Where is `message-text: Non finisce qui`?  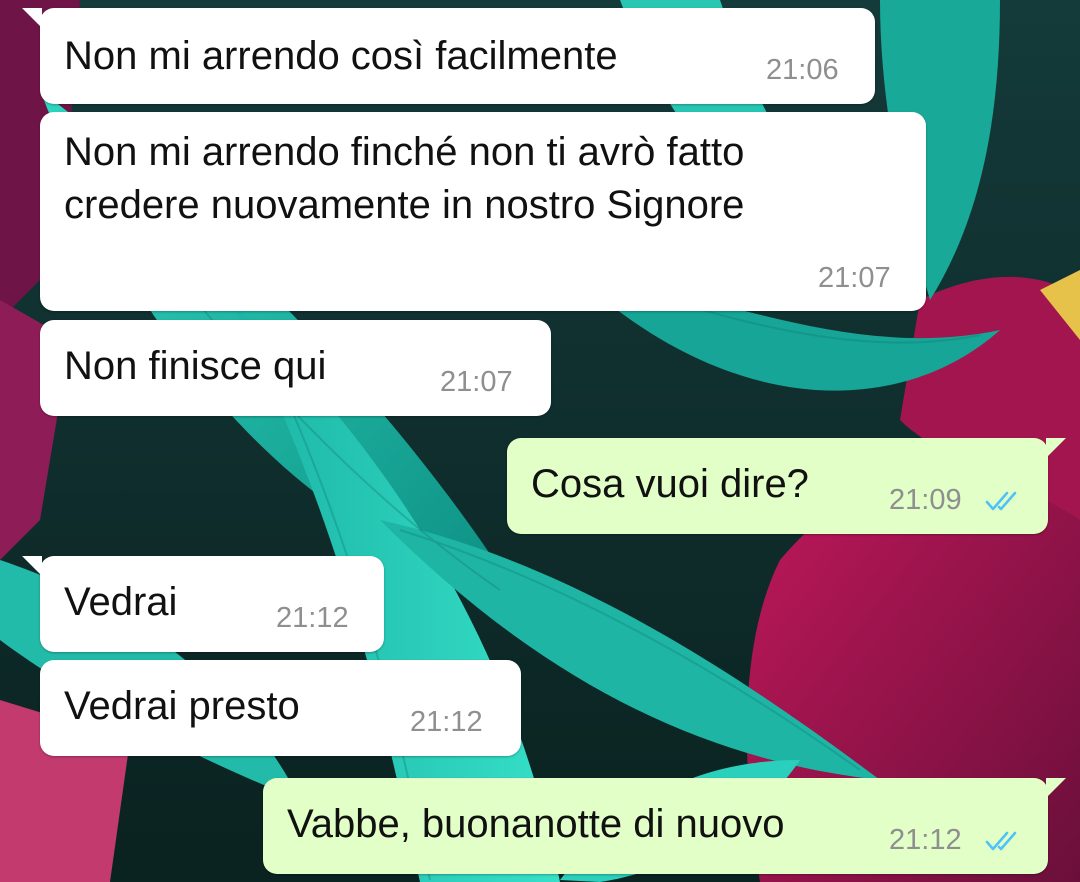
message-text: Non finisce qui is located at coordinates (195, 366).